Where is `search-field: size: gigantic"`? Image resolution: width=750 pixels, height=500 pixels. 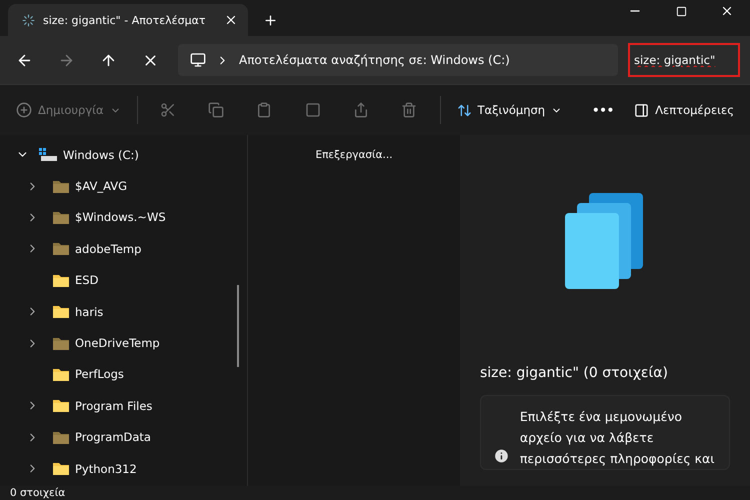
search-field: size: gigantic" is located at coordinates (684, 60).